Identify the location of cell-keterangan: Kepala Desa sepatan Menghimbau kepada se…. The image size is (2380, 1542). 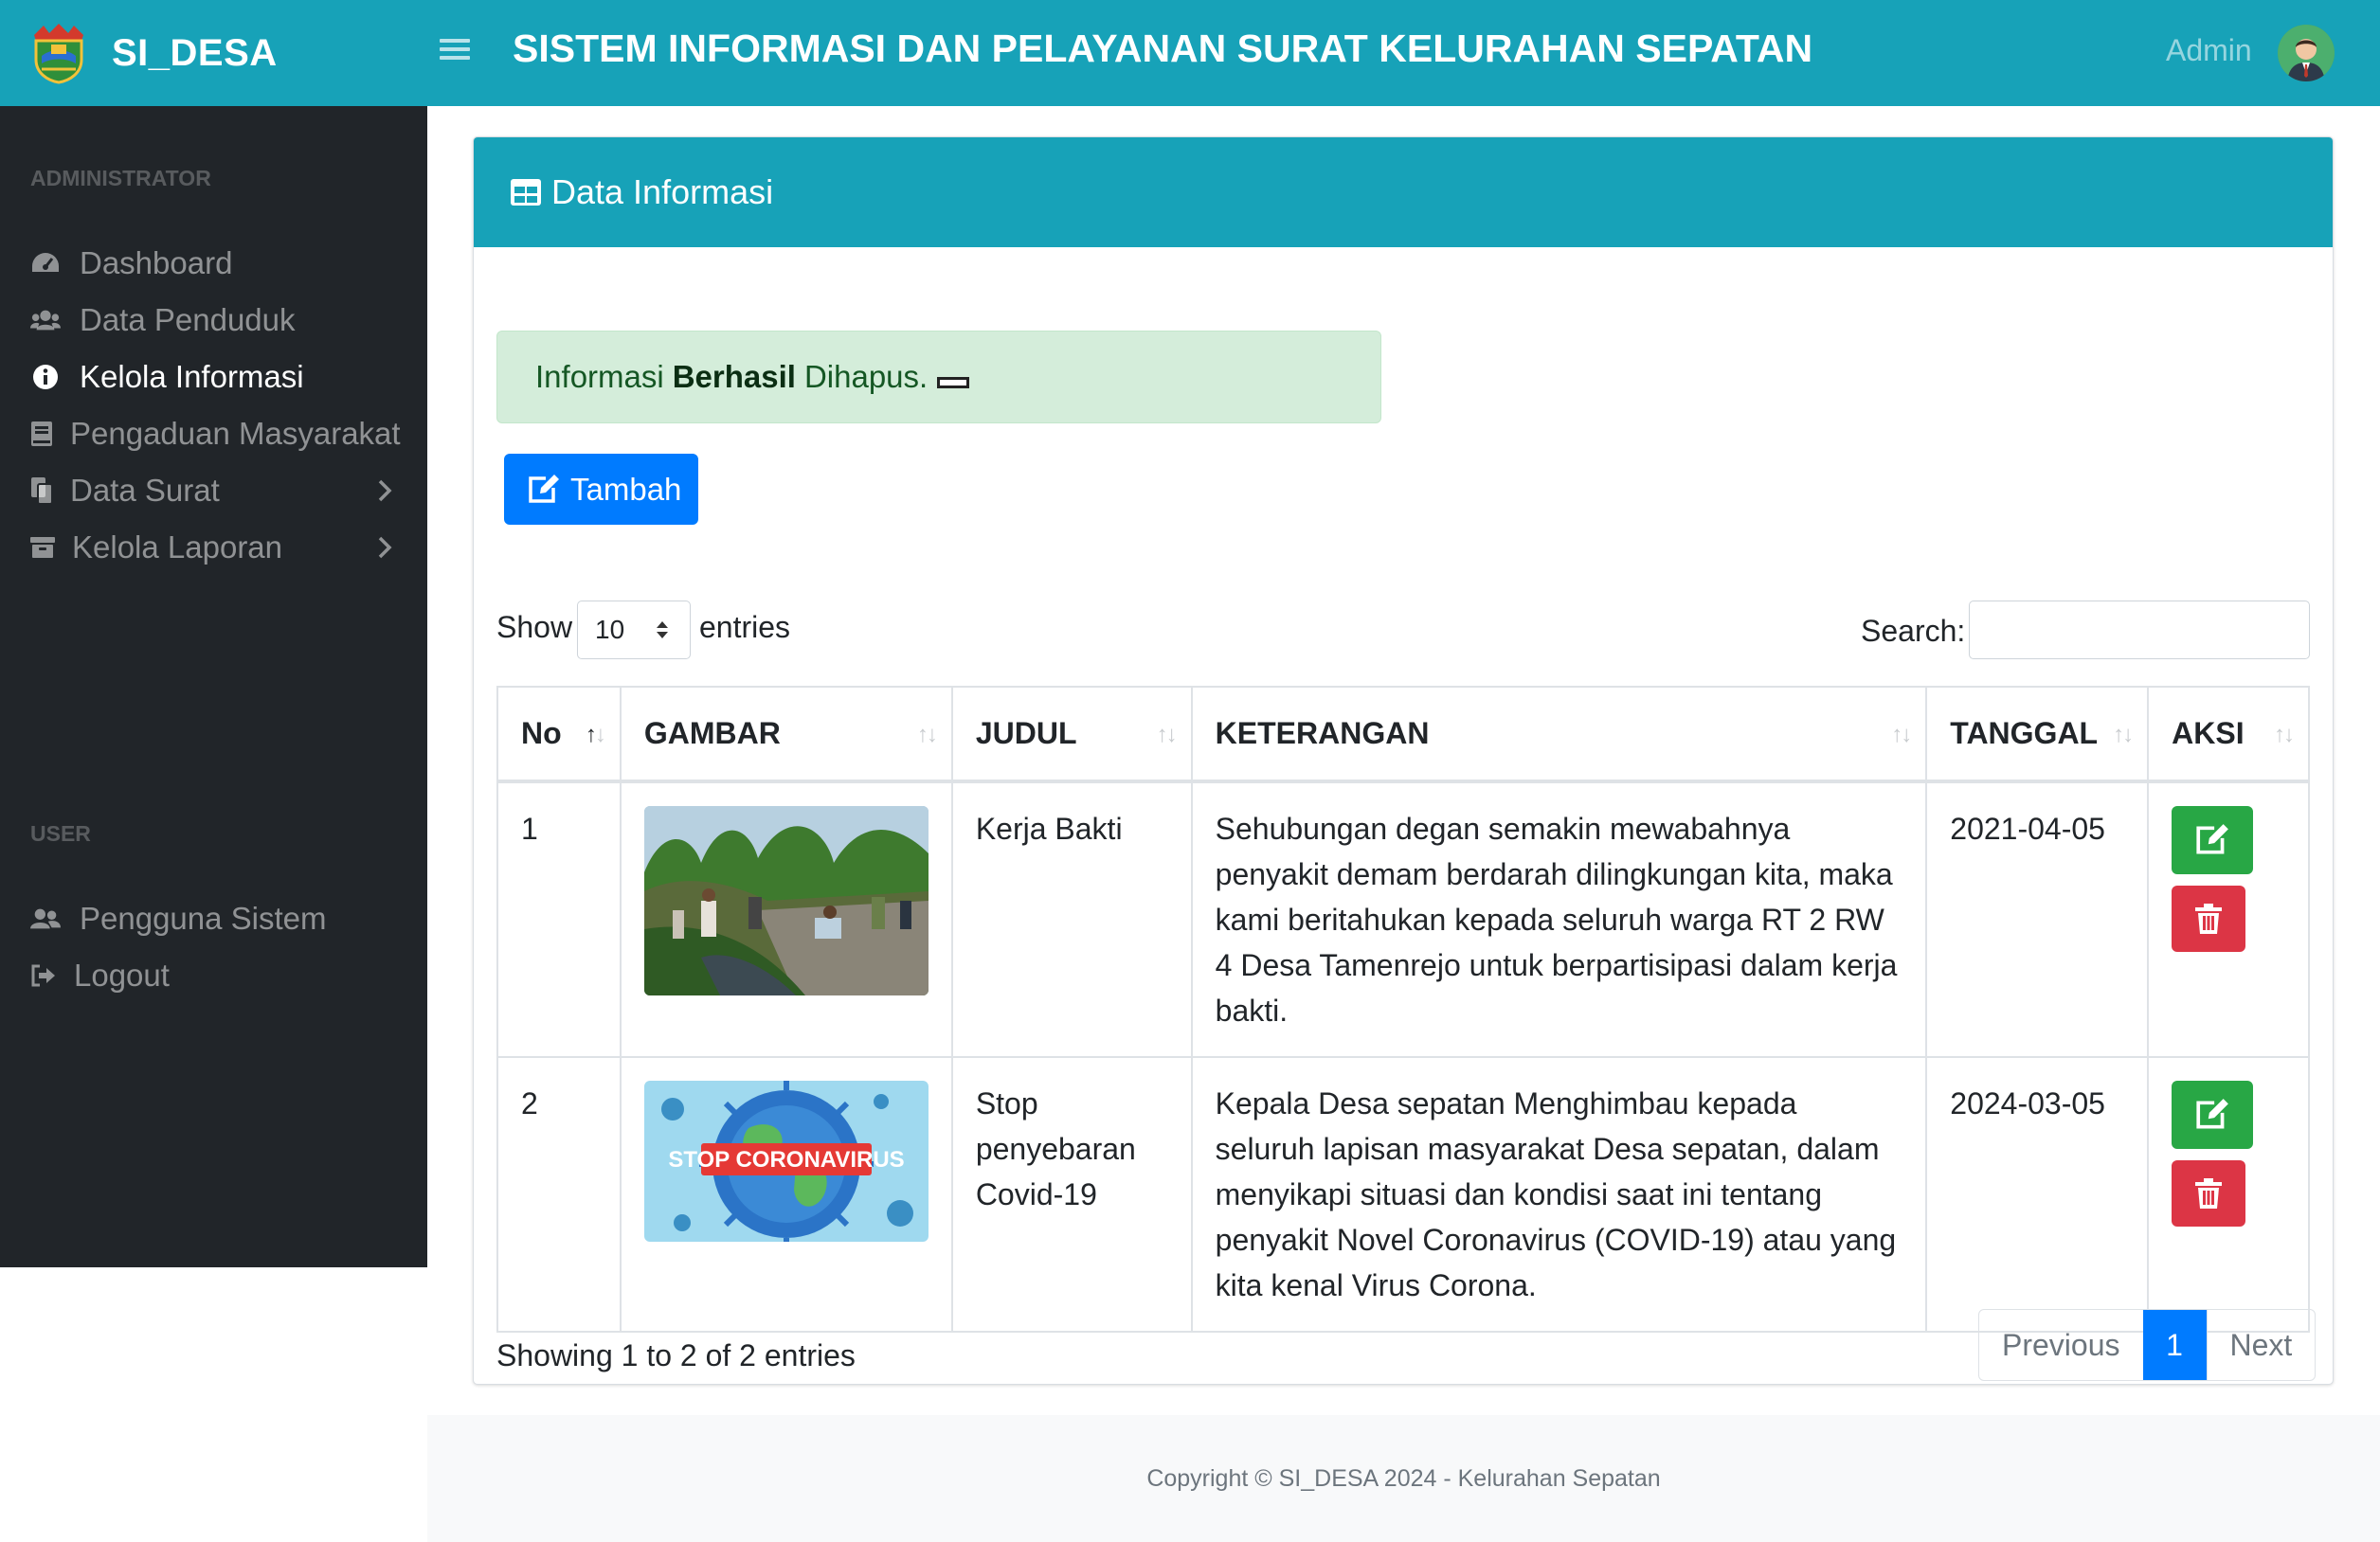
(1559, 1194).